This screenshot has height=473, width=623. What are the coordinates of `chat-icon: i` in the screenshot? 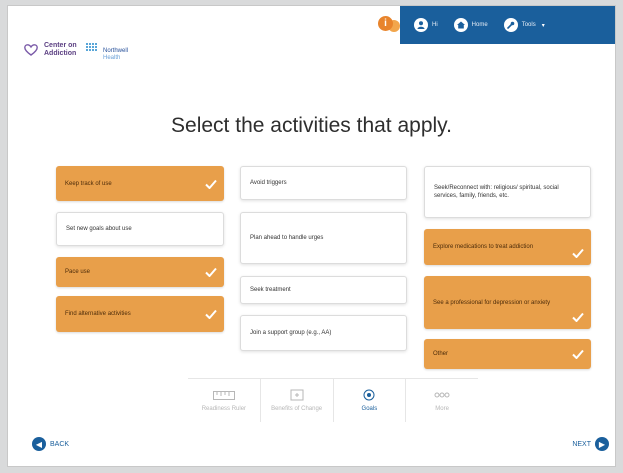 It's located at (389, 25).